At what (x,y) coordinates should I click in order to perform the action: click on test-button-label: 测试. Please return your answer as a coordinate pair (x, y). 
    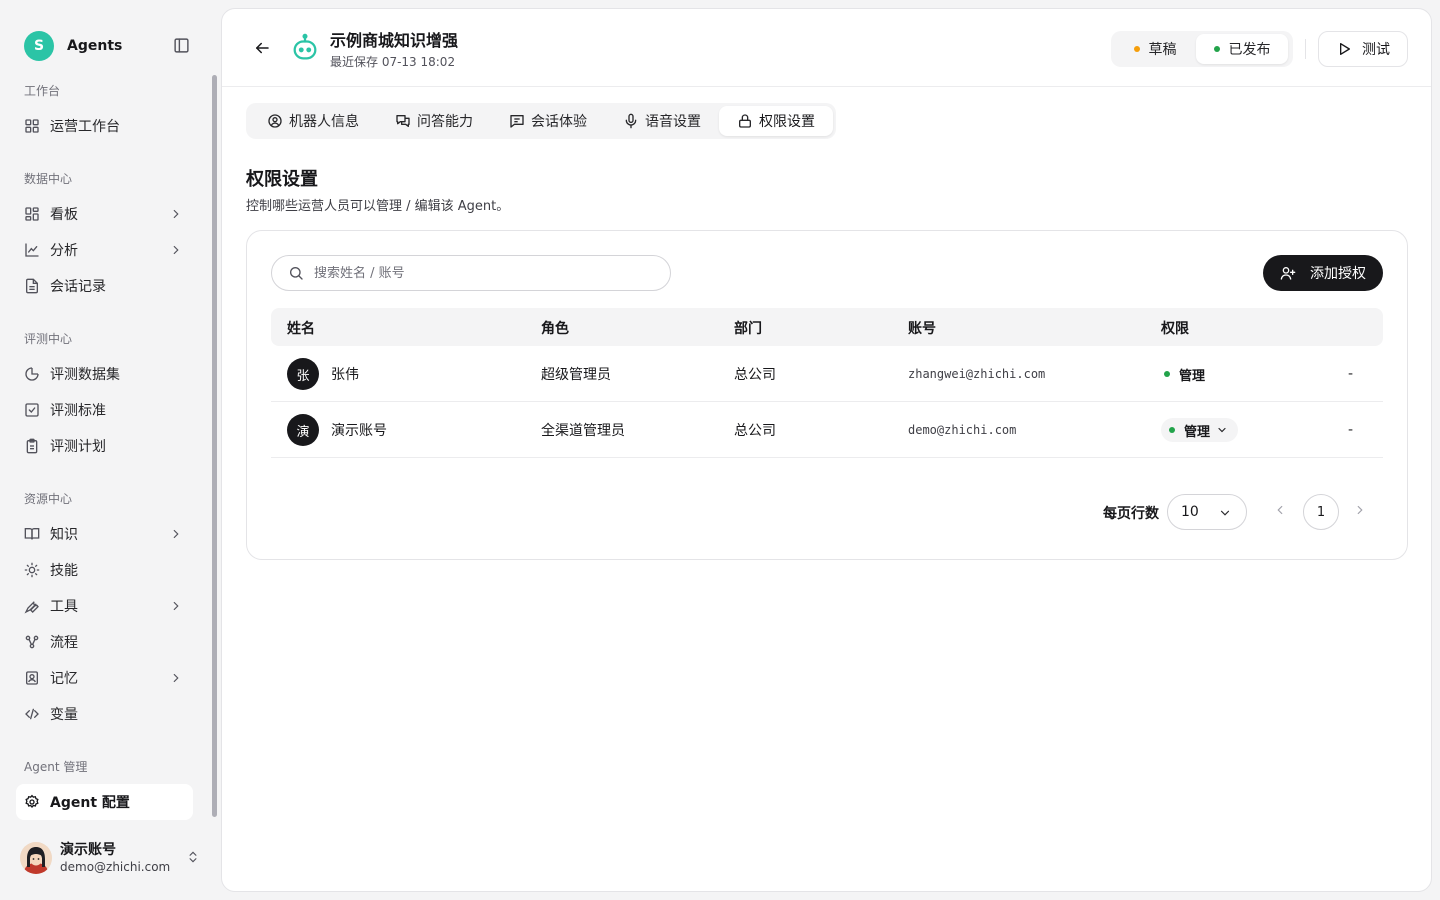
    Looking at the image, I should click on (1376, 50).